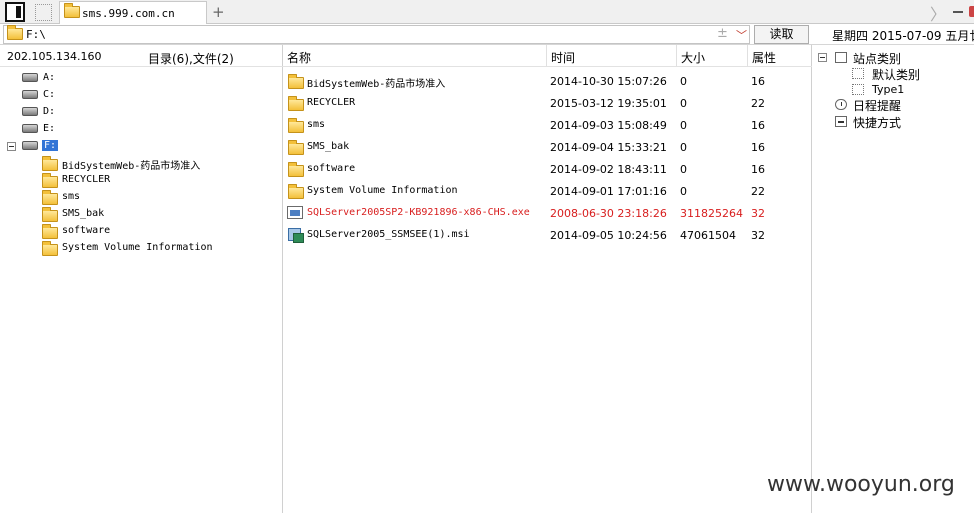 This screenshot has width=974, height=513. What do you see at coordinates (877, 59) in the screenshot?
I see `tree-label: 站点类别` at bounding box center [877, 59].